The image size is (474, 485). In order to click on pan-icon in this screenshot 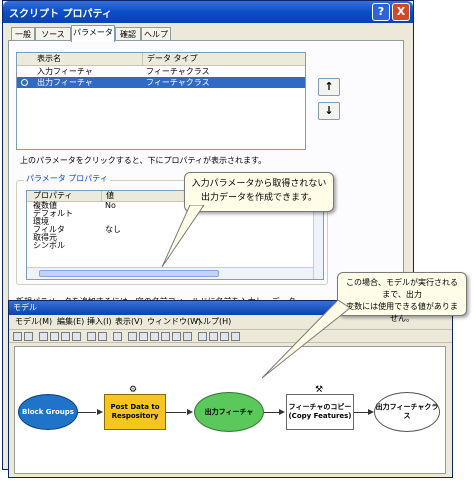, I will do `click(187, 336)`.